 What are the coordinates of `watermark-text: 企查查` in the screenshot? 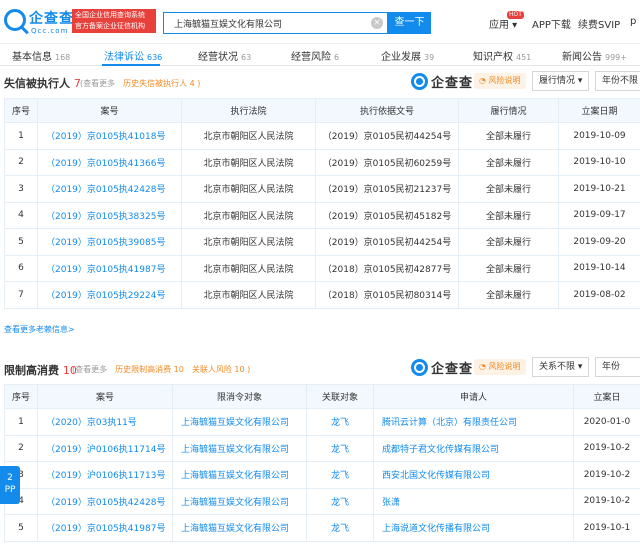 It's located at (452, 83).